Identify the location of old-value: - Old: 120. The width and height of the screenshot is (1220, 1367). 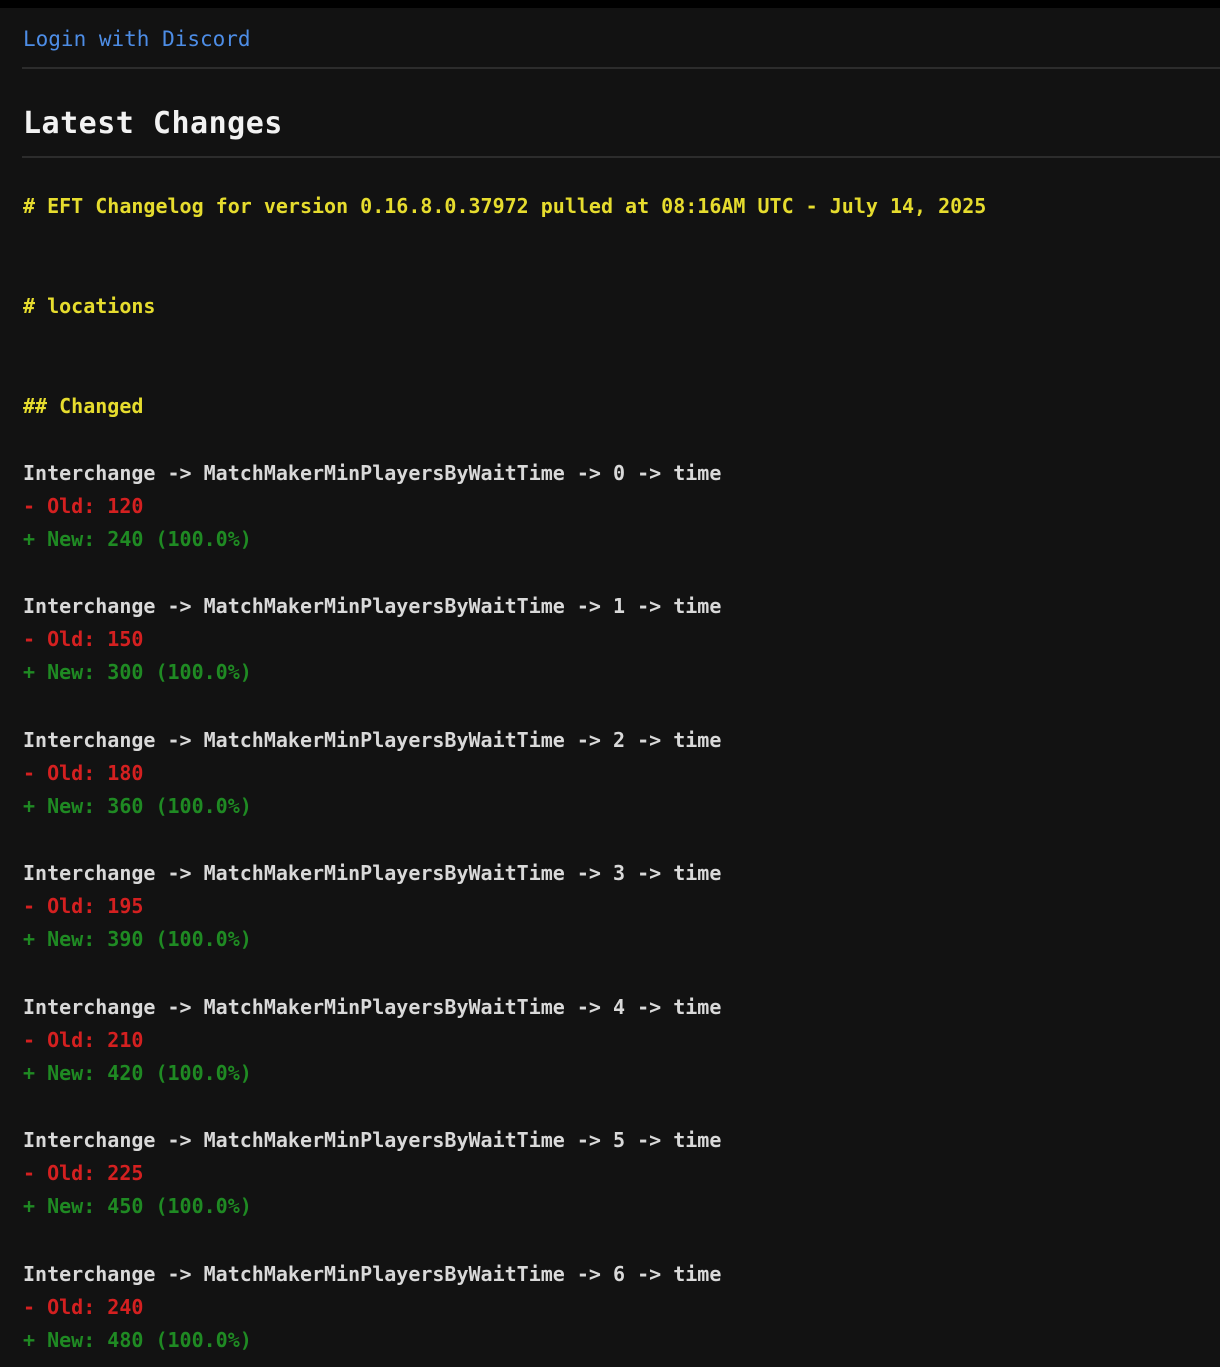
(83, 506).